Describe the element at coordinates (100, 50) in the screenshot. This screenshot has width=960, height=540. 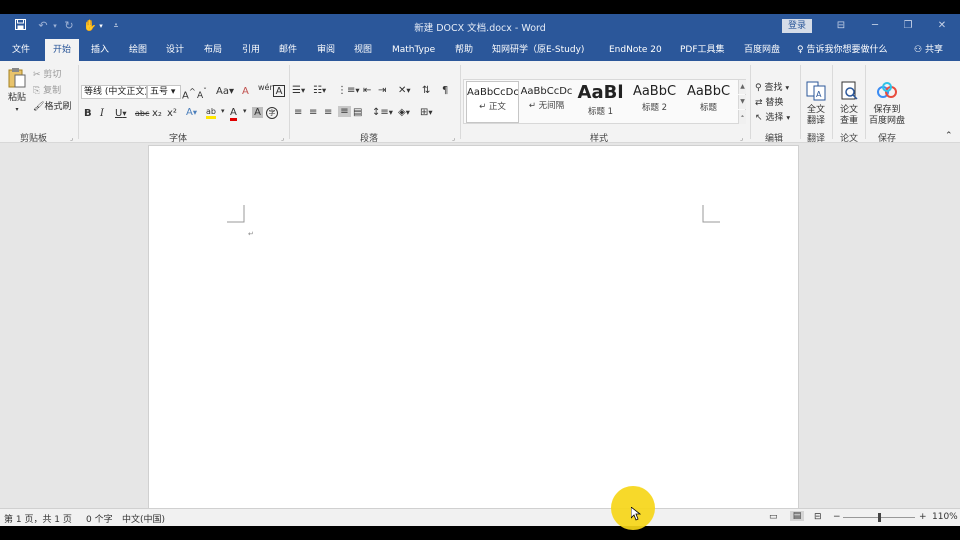
I see `tab-insert: 插入` at that location.